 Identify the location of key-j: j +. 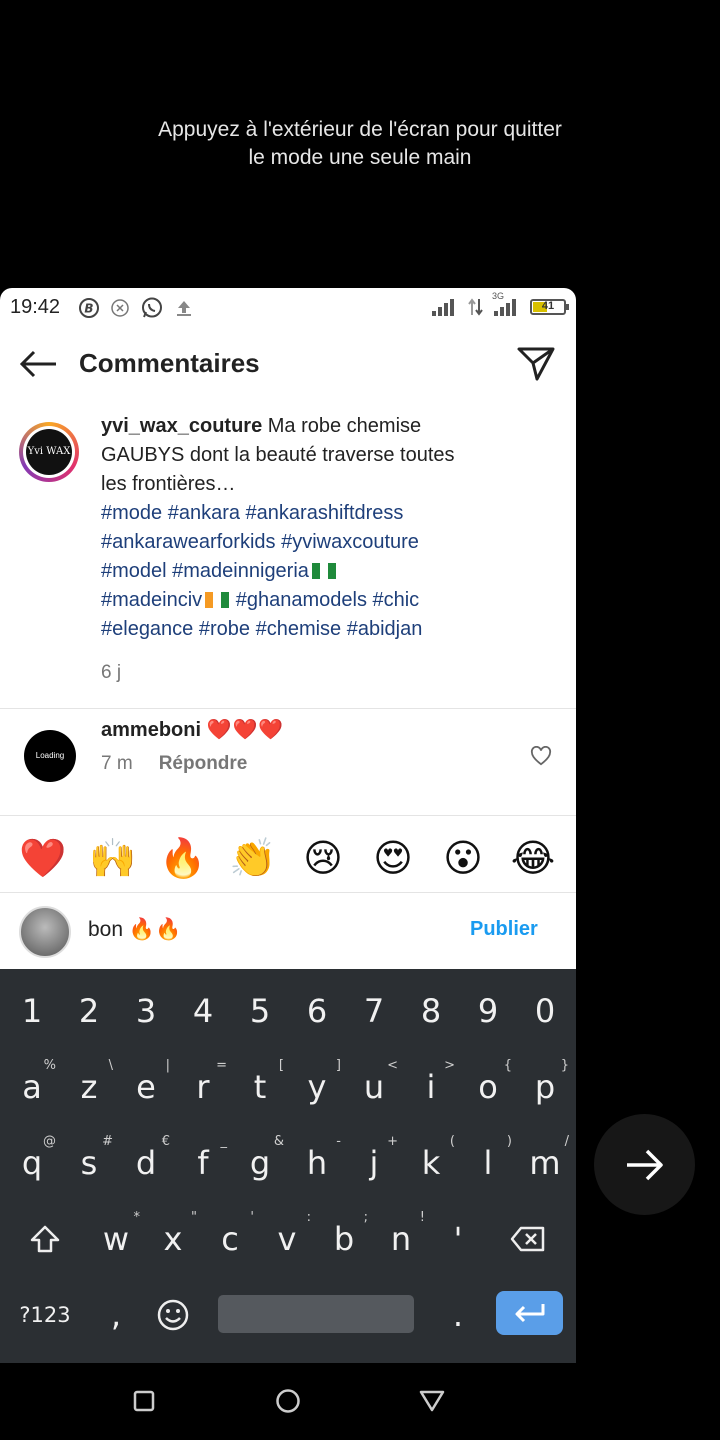
(374, 1163).